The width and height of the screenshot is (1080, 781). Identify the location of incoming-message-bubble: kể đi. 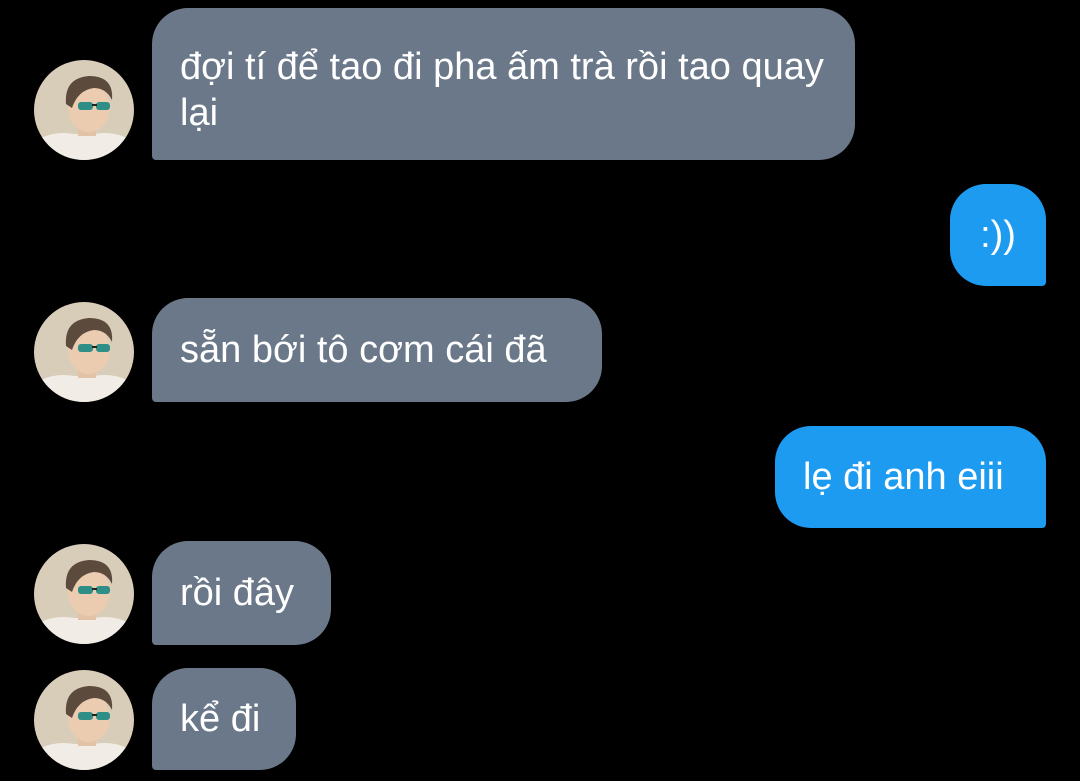
(224, 719).